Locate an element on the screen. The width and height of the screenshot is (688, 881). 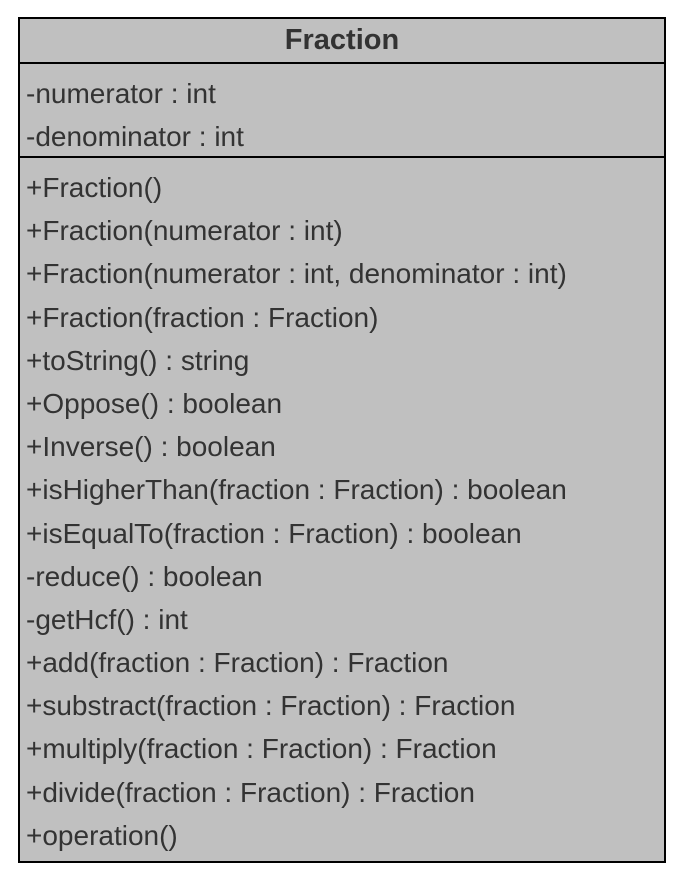
attribute-item: -denominator : int is located at coordinates (135, 136).